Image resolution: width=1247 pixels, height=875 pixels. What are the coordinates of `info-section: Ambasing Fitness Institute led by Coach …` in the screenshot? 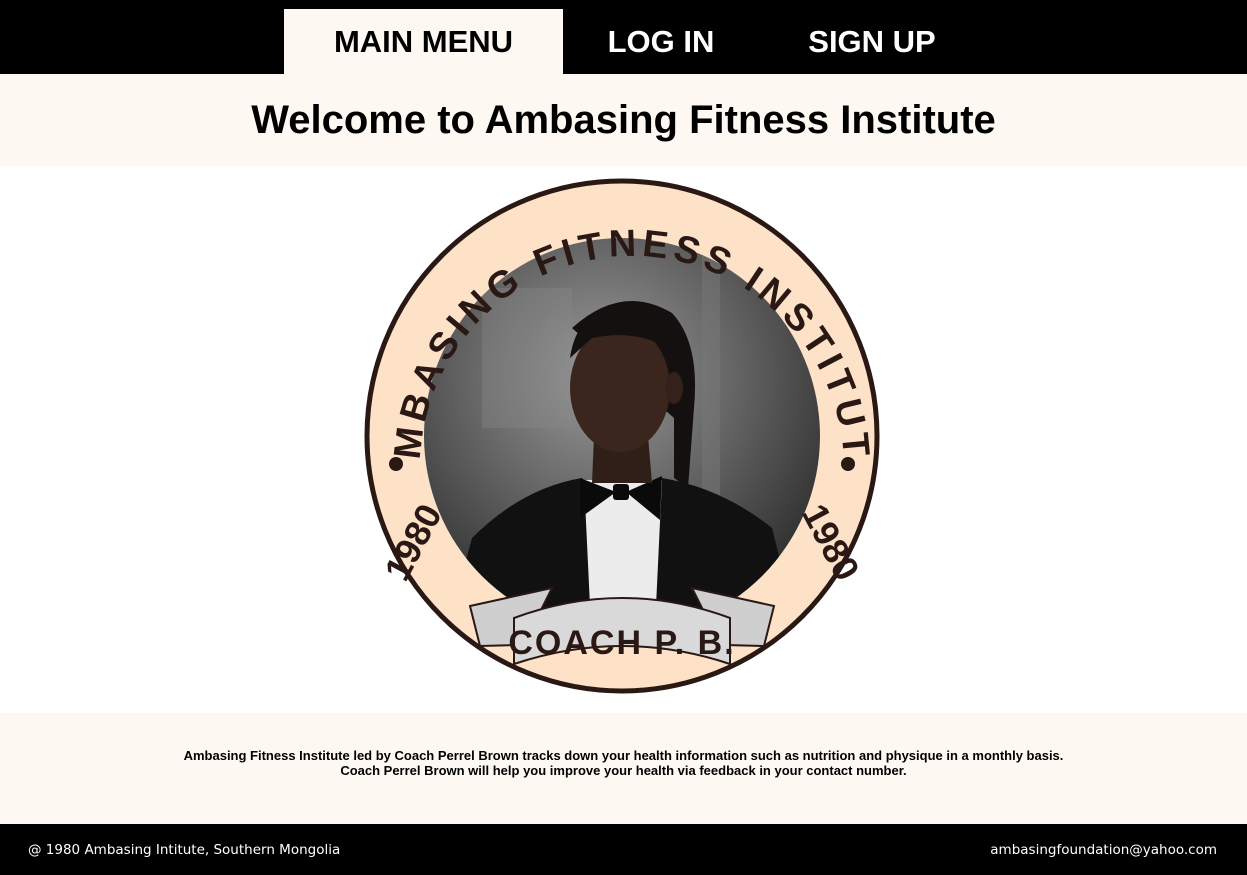 It's located at (623, 768).